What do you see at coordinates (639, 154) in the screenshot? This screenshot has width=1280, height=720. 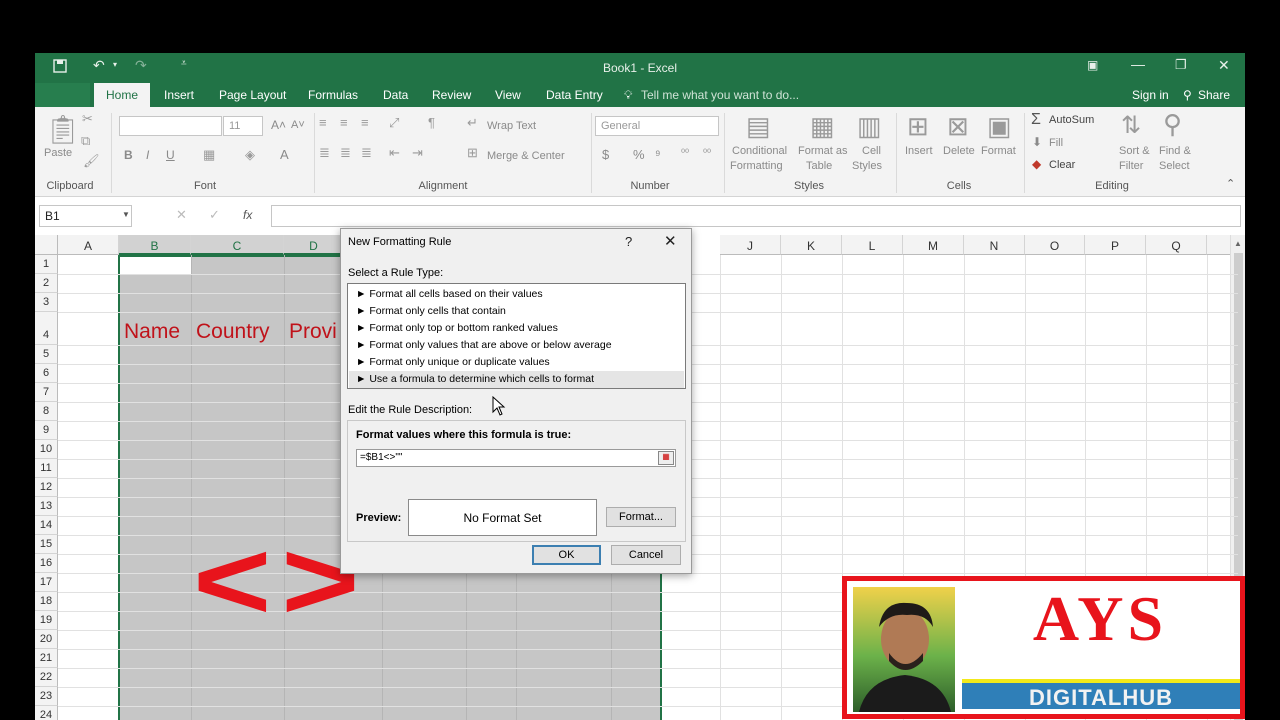 I see `percent-icon: %` at bounding box center [639, 154].